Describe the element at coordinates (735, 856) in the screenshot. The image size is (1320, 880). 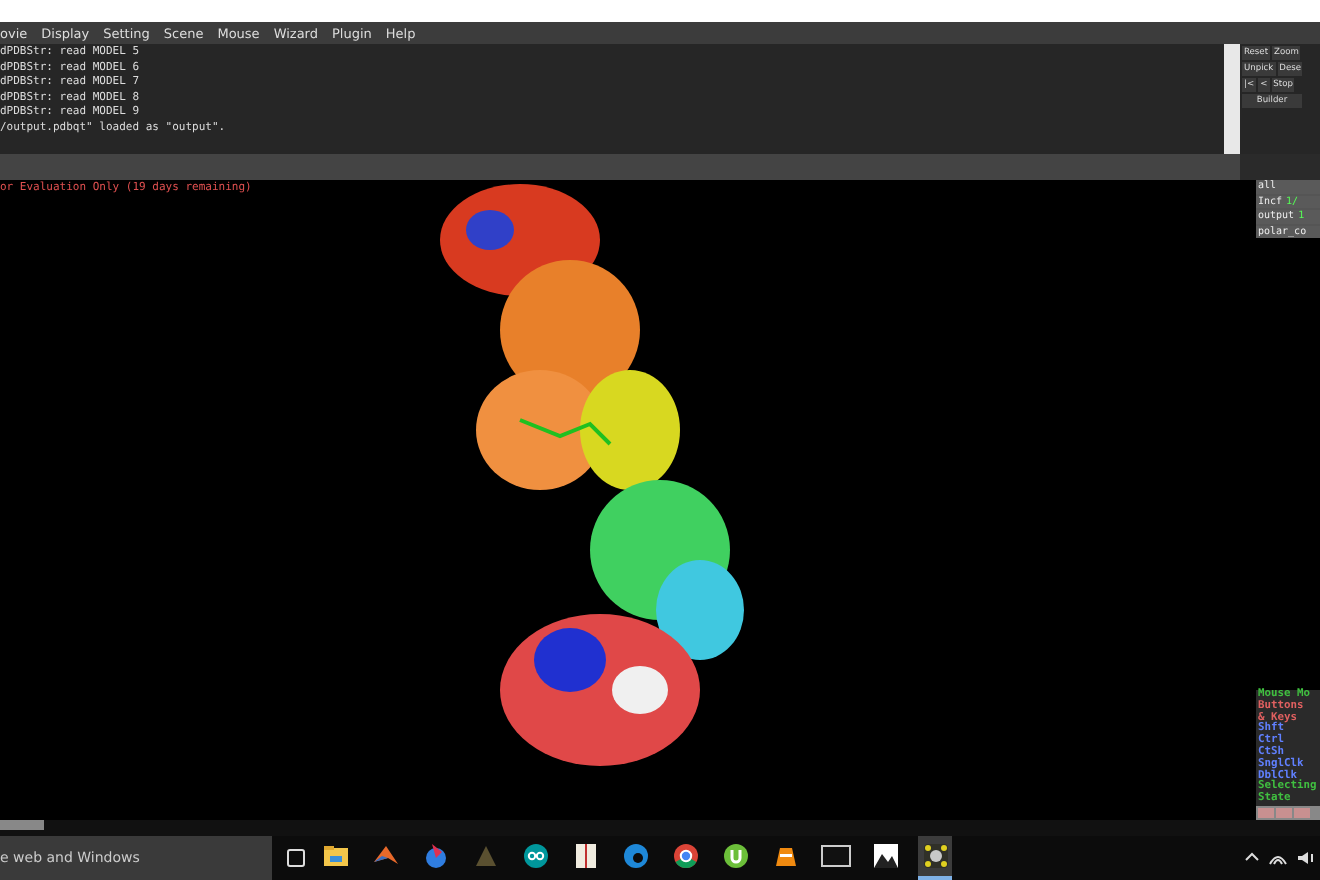
I see `torrent-icon` at that location.